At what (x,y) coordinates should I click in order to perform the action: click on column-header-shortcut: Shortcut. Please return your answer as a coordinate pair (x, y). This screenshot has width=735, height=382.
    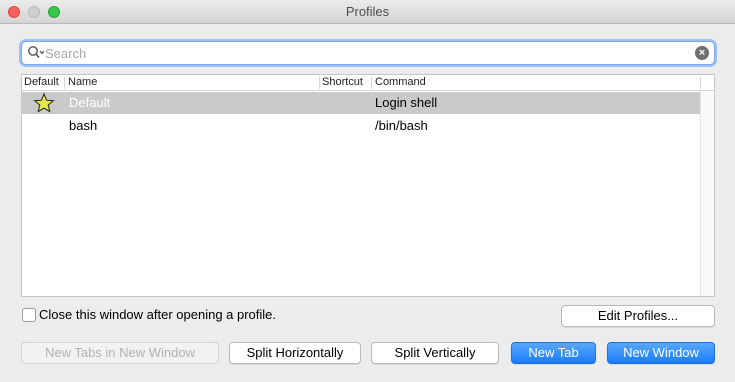
    Looking at the image, I should click on (342, 82).